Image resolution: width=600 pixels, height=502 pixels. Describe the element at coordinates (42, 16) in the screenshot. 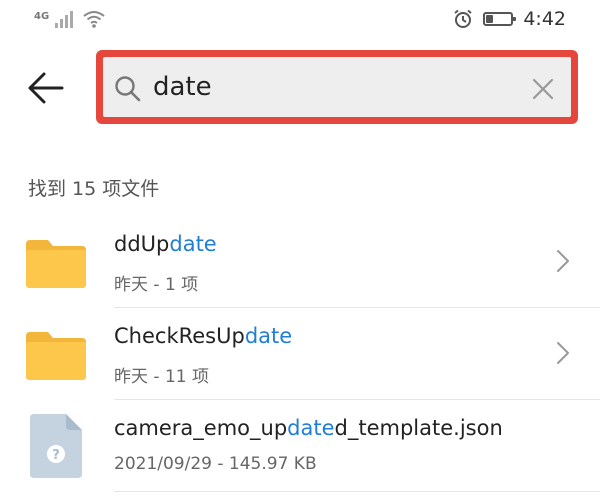

I see `network-type-label: 4G` at that location.